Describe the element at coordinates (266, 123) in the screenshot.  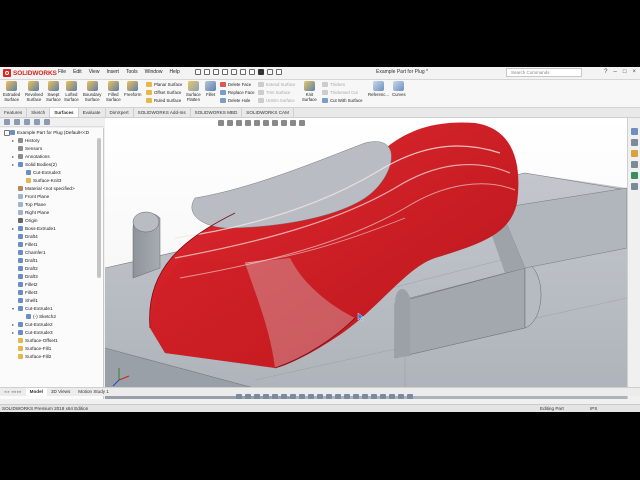
I see `display-style-icon` at that location.